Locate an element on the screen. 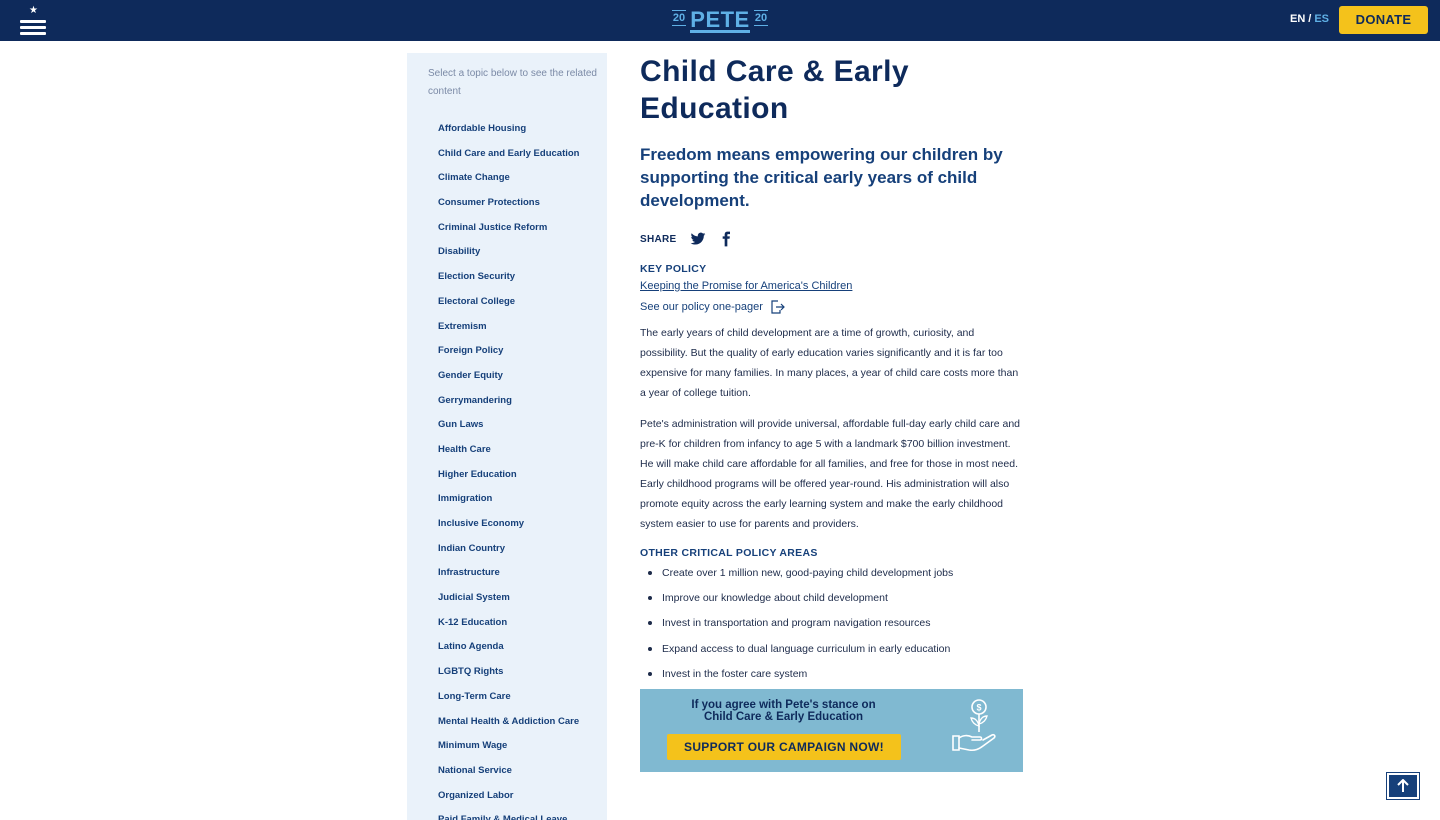 Image resolution: width=1440 pixels, height=820 pixels. arrow-up-icon is located at coordinates (1403, 785).